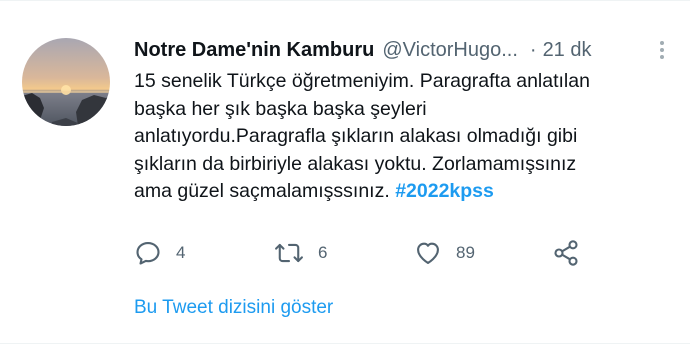 The image size is (690, 344). I want to click on avatar, so click(66, 82).